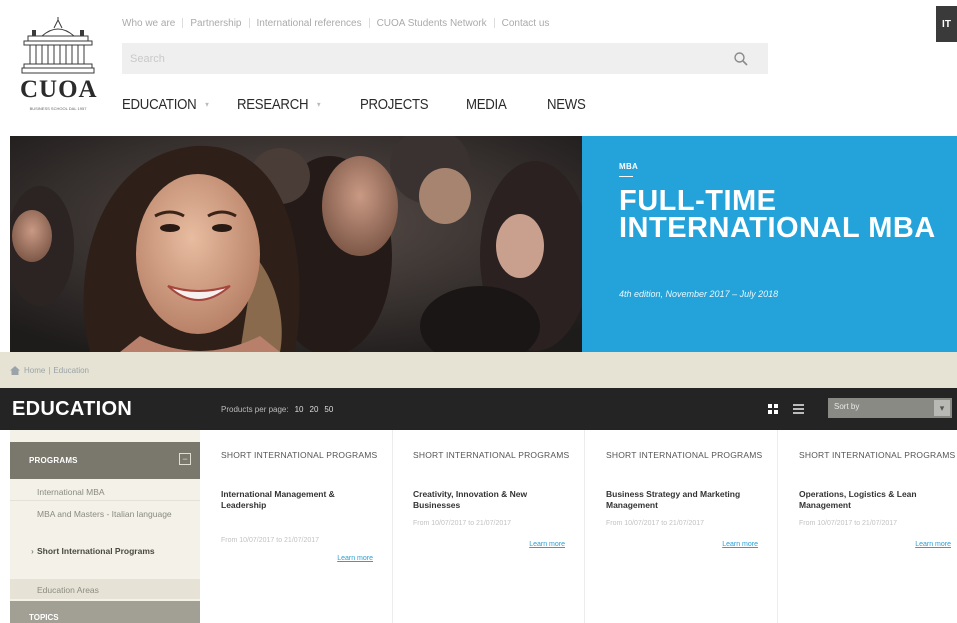  Describe the element at coordinates (15, 370) in the screenshot. I see `home-icon` at that location.